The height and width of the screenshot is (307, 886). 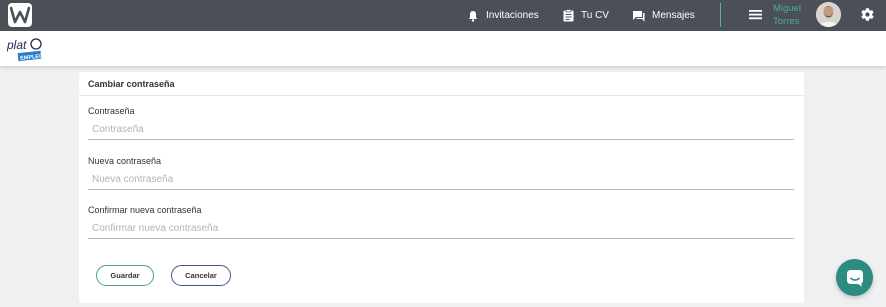 What do you see at coordinates (673, 15) in the screenshot?
I see `nav-messages-label: Mensajes` at bounding box center [673, 15].